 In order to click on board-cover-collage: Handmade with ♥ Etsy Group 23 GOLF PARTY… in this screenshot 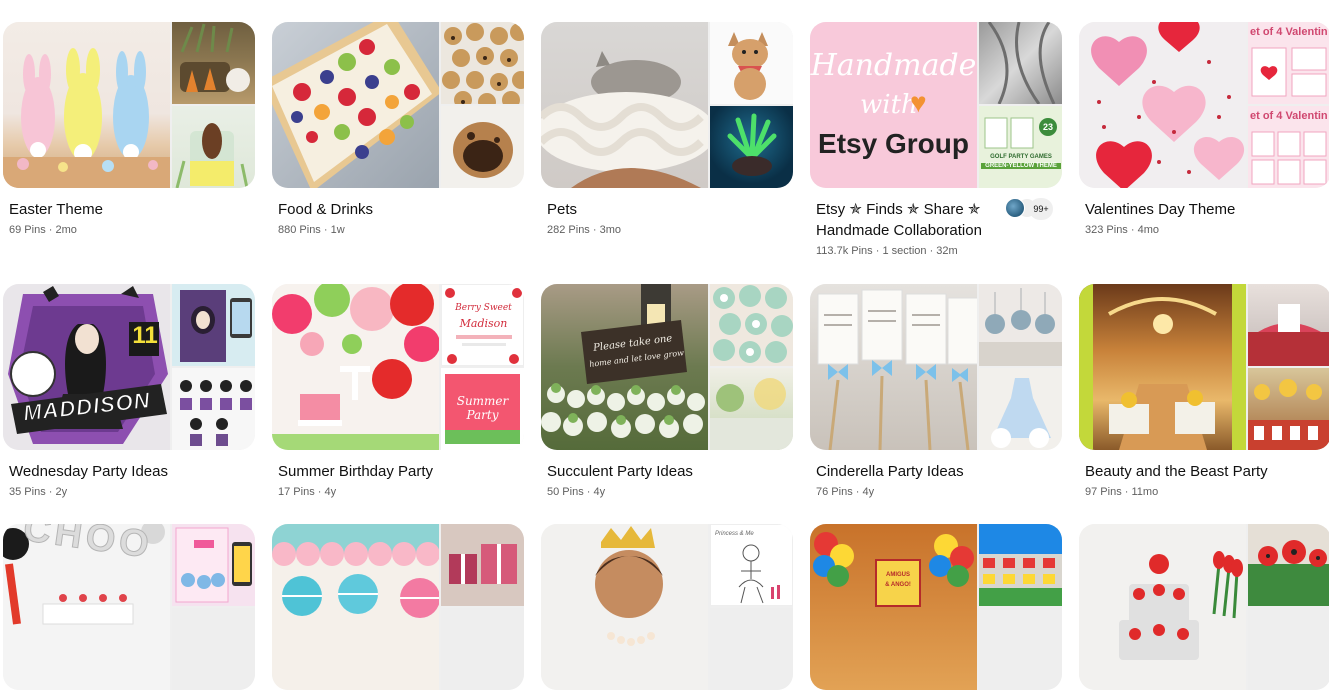, I will do `click(936, 105)`.